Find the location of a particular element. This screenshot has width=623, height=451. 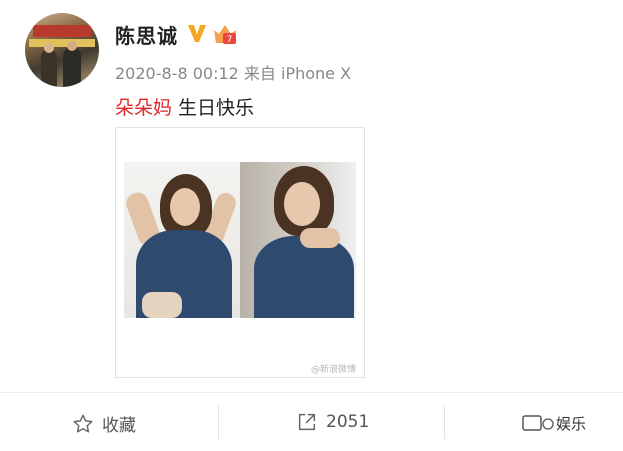

avatar-sign is located at coordinates (62, 31).